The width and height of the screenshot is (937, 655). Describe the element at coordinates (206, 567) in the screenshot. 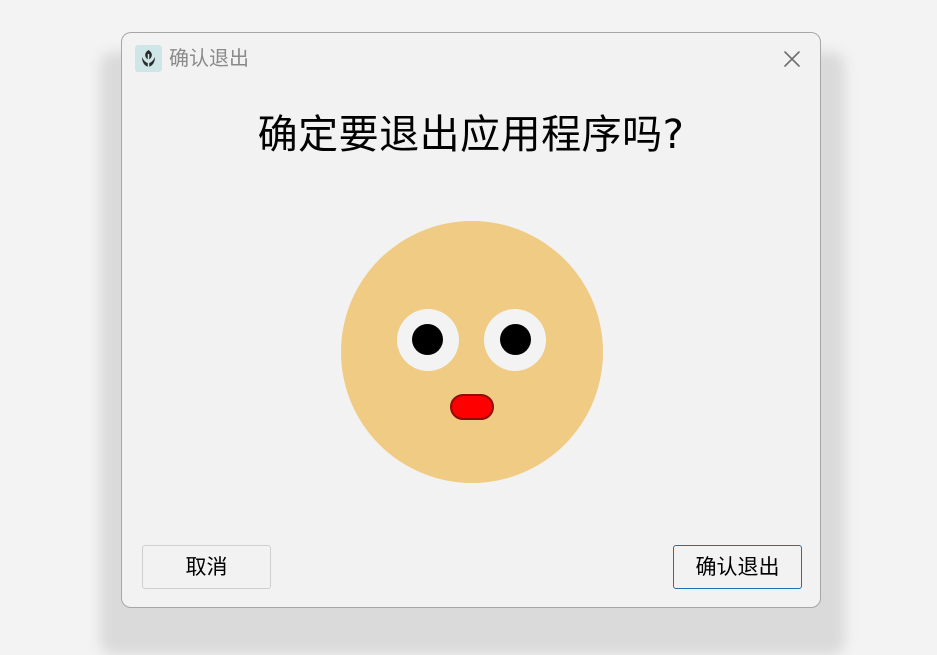

I see `cancel-button: 取消` at that location.